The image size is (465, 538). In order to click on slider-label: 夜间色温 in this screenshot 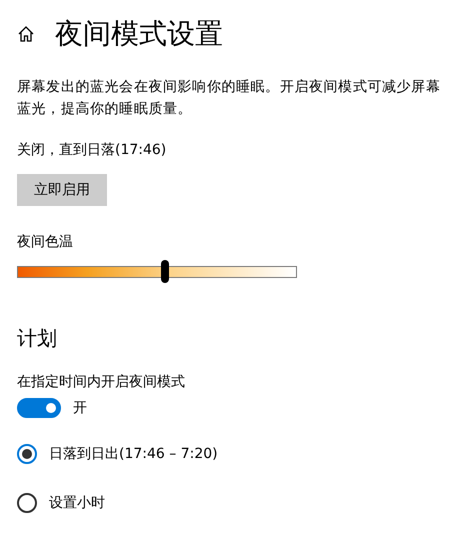, I will do `click(45, 242)`.